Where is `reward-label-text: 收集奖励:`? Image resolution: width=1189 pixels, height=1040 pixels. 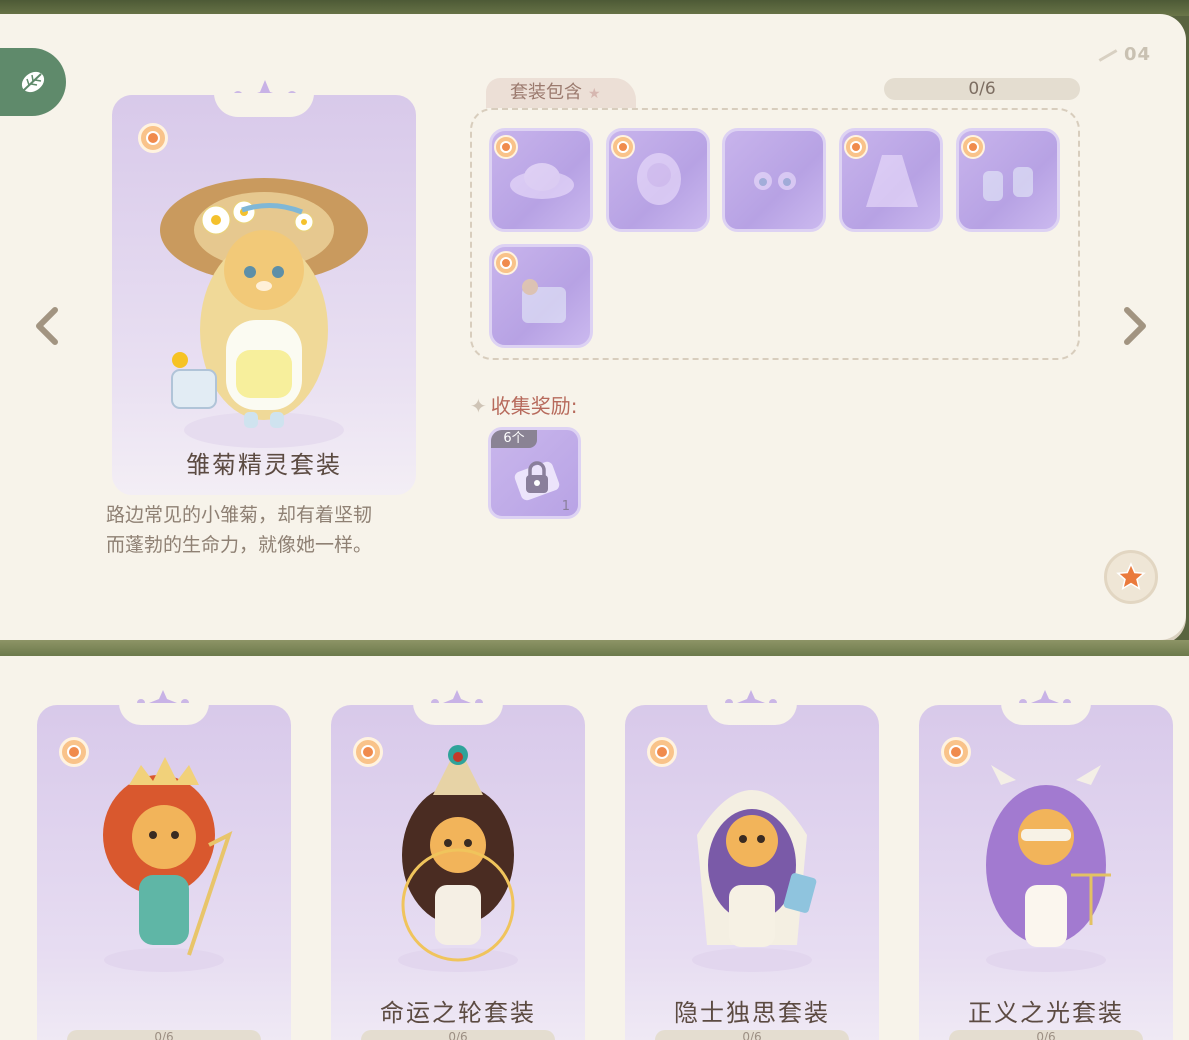 reward-label-text: 收集奖励: is located at coordinates (534, 406).